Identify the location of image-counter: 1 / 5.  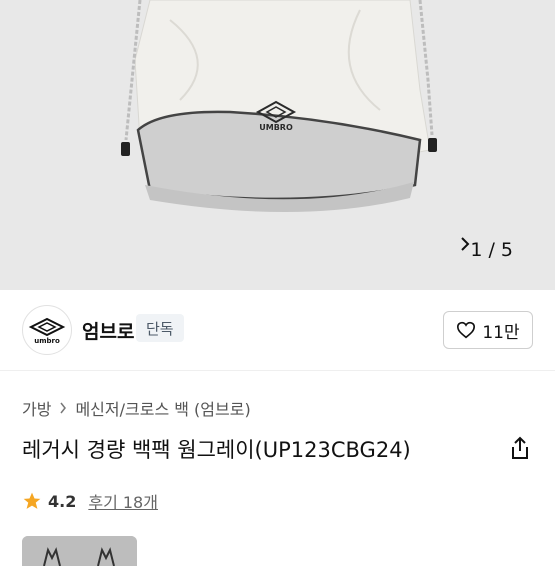
(497, 250).